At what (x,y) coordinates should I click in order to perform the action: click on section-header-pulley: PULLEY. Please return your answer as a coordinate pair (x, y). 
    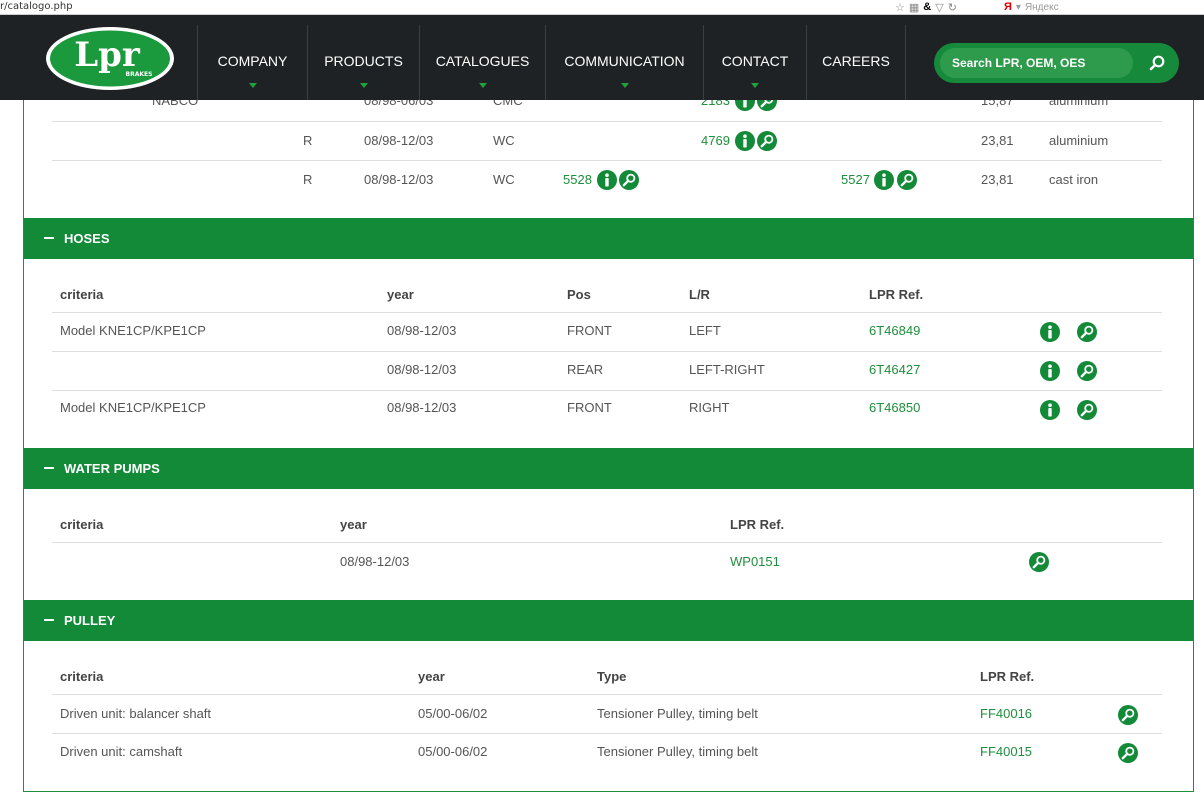
    Looking at the image, I should click on (608, 620).